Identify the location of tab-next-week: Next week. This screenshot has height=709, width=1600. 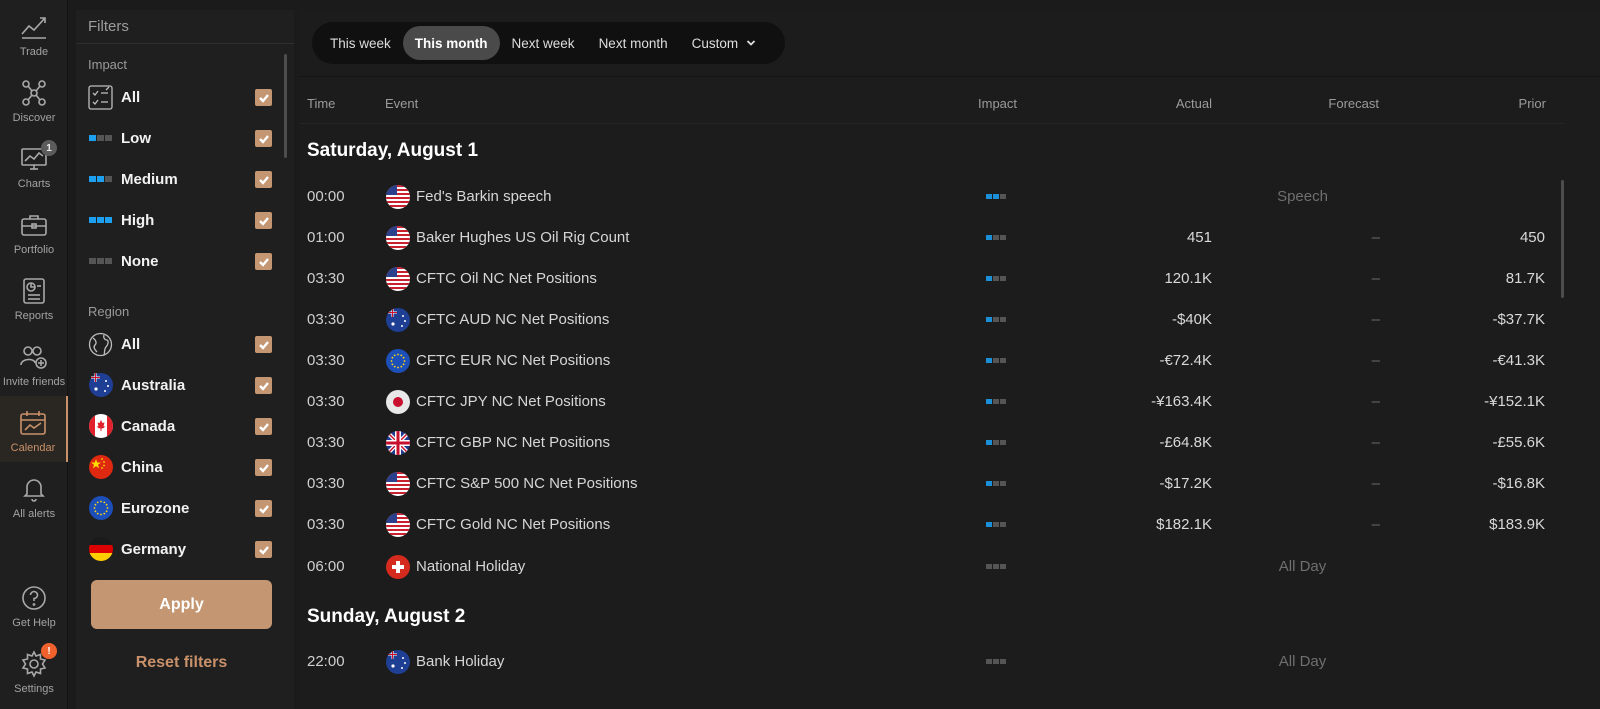
(543, 43).